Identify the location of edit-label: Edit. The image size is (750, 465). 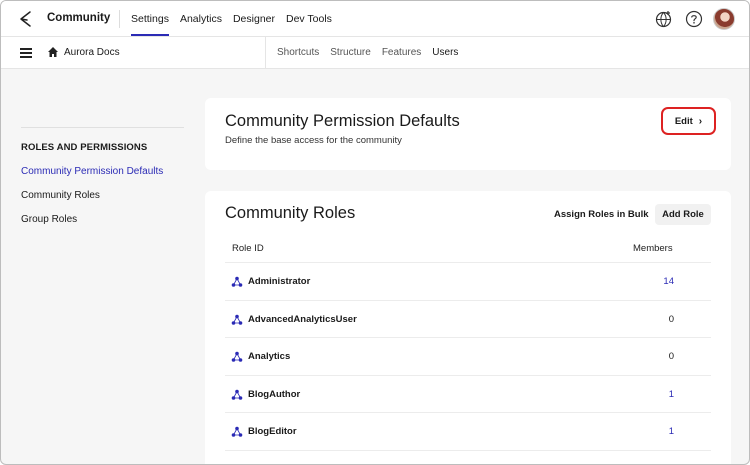
(683, 121).